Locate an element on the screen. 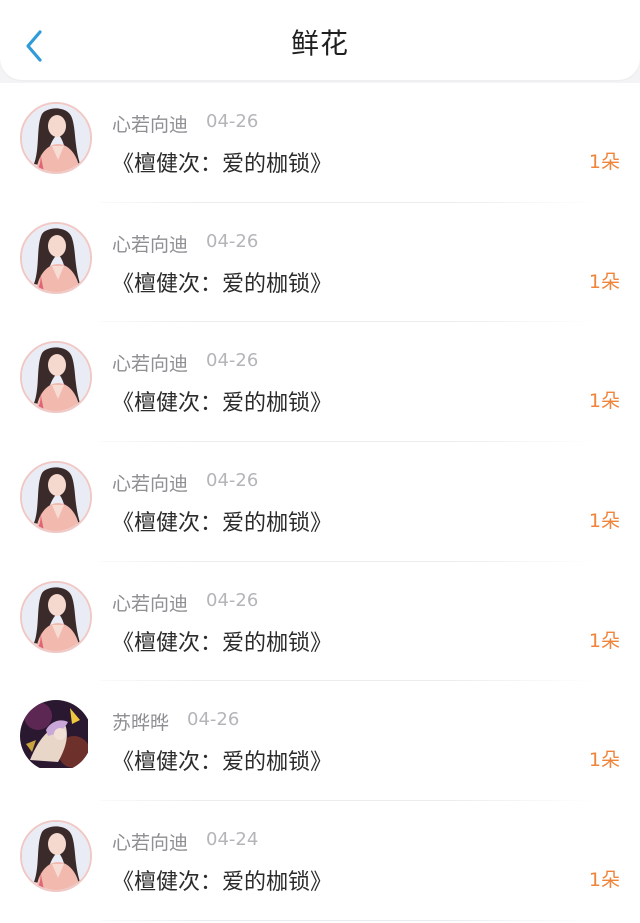 The height and width of the screenshot is (923, 640). anime-image is located at coordinates (54, 734).